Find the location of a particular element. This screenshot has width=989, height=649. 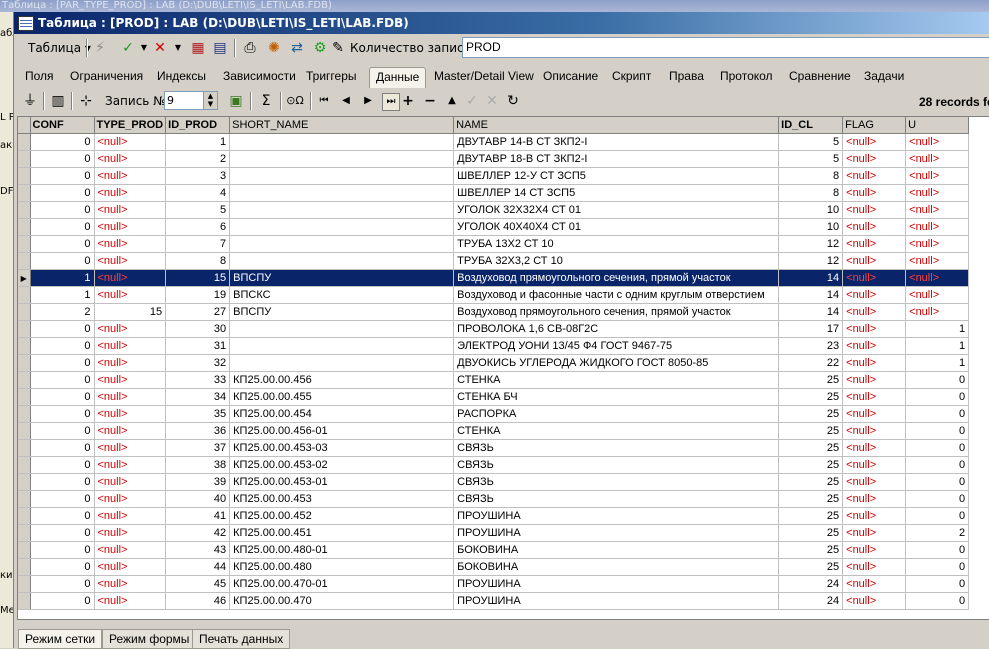

delete-record-icon: − is located at coordinates (430, 101).